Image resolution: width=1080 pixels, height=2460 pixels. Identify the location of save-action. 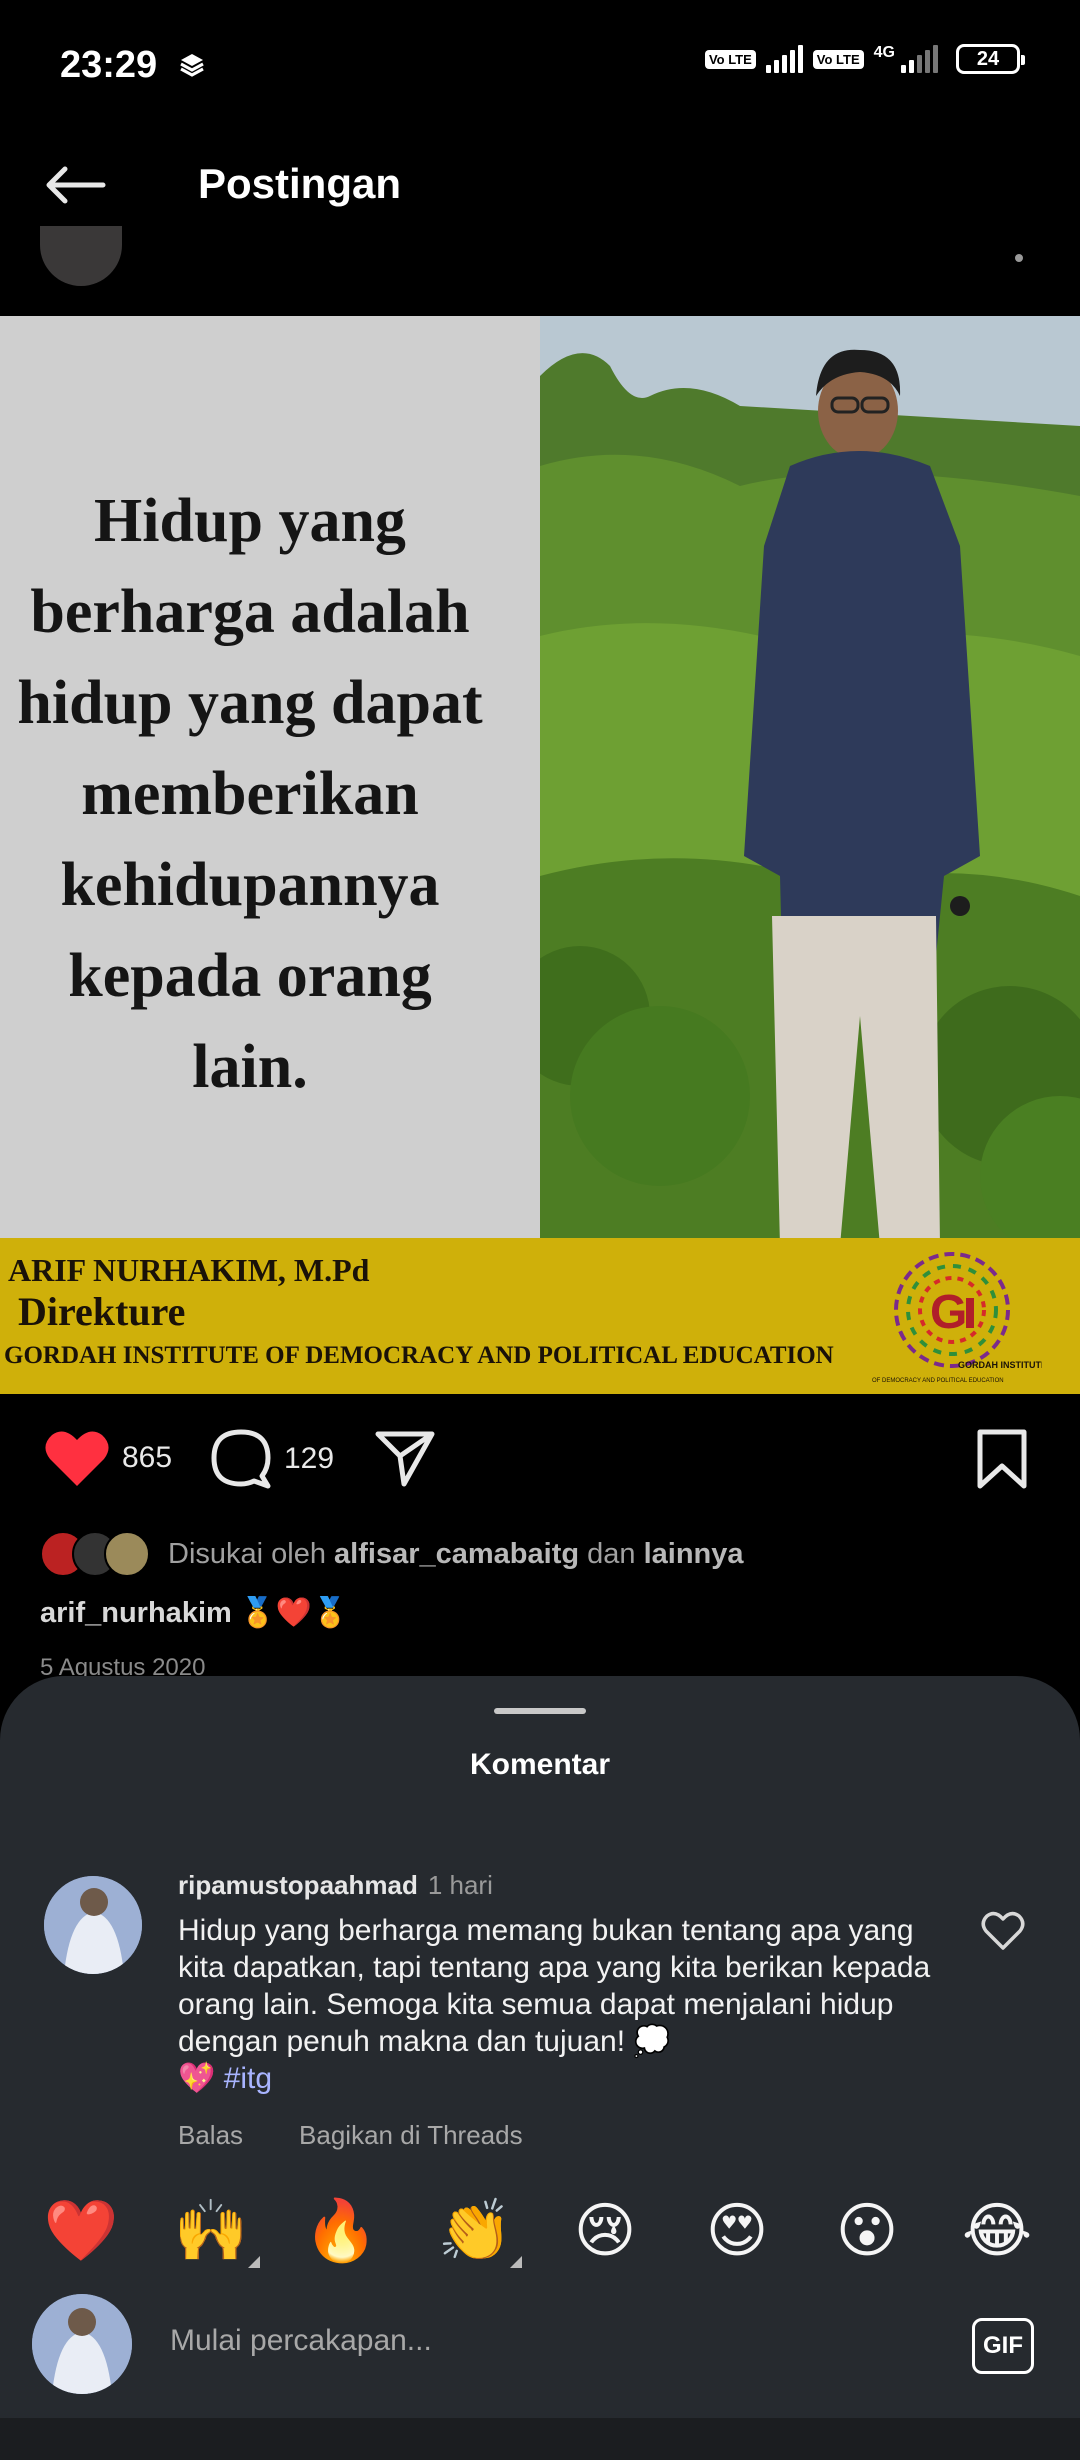
(1002, 1459).